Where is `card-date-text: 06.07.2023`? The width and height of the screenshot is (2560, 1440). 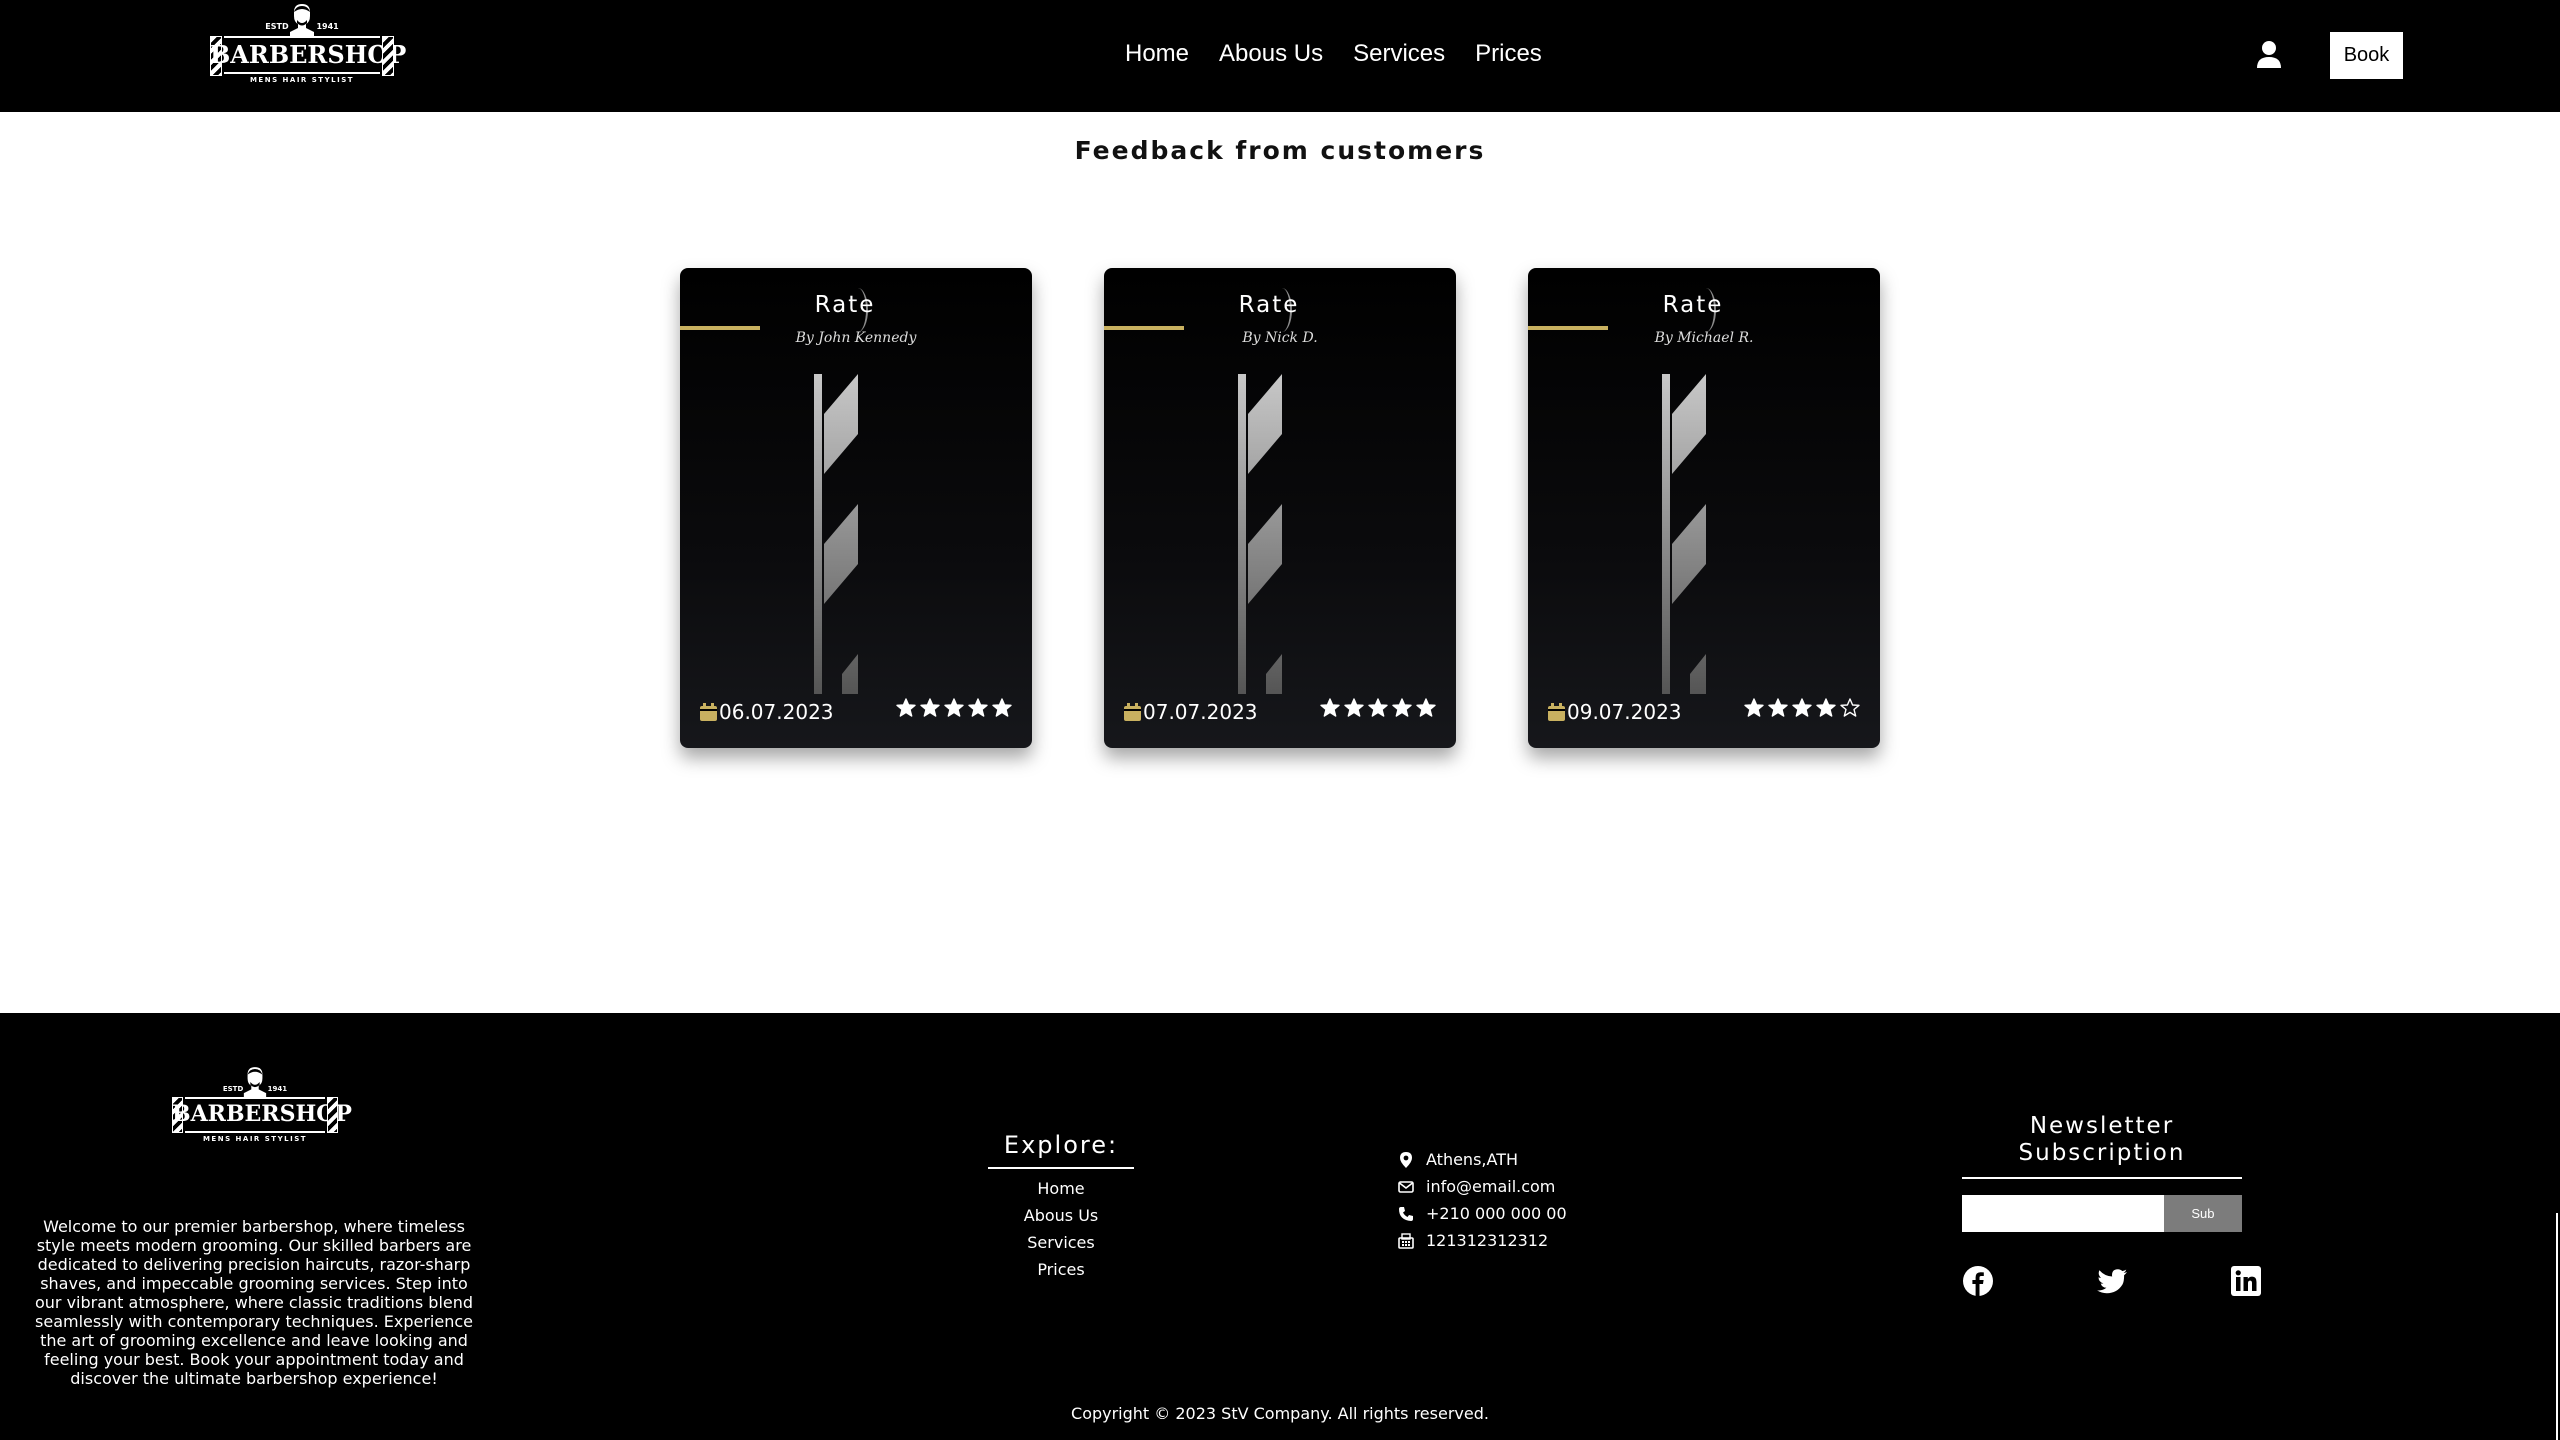 card-date-text: 06.07.2023 is located at coordinates (776, 712).